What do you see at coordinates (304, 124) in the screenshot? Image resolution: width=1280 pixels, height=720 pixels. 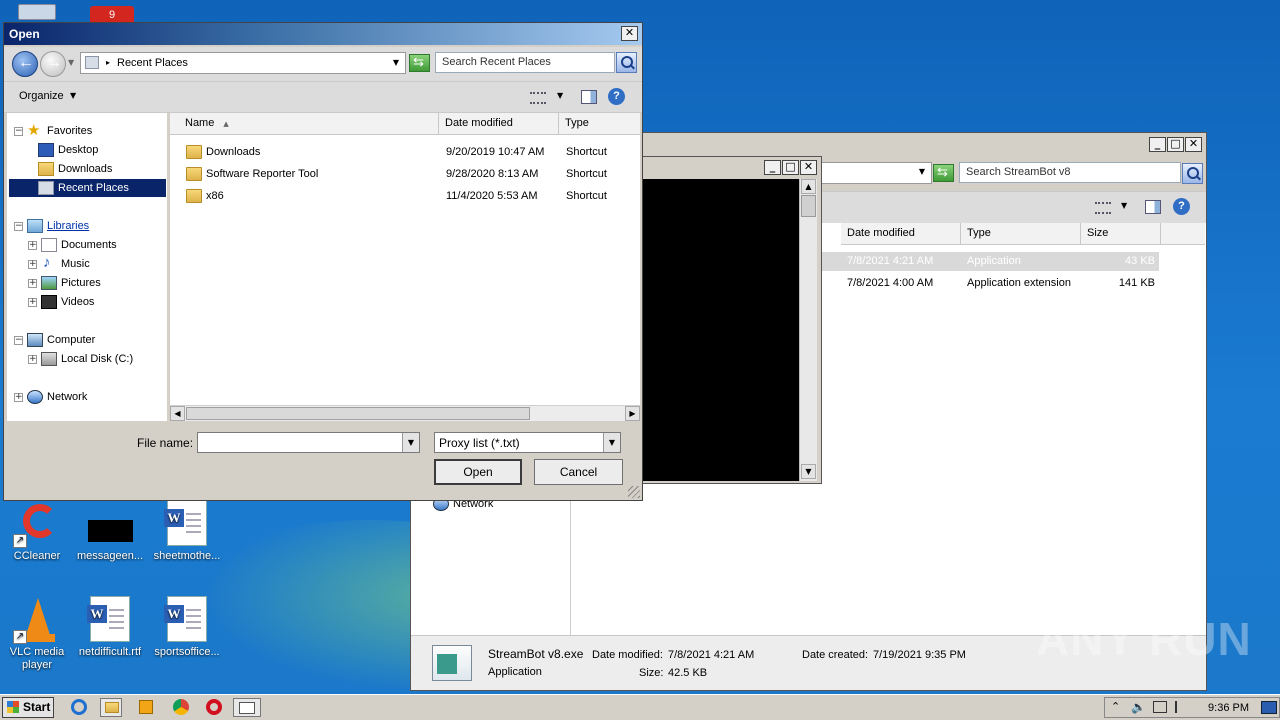 I see `column-header-name: Name ▲` at bounding box center [304, 124].